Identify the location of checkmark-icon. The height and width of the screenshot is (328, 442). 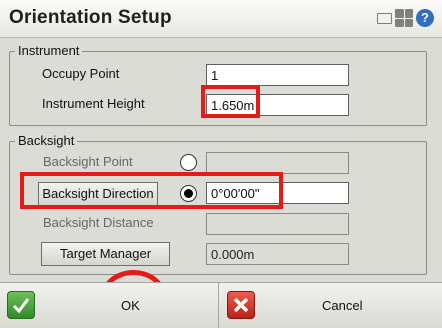
(21, 305).